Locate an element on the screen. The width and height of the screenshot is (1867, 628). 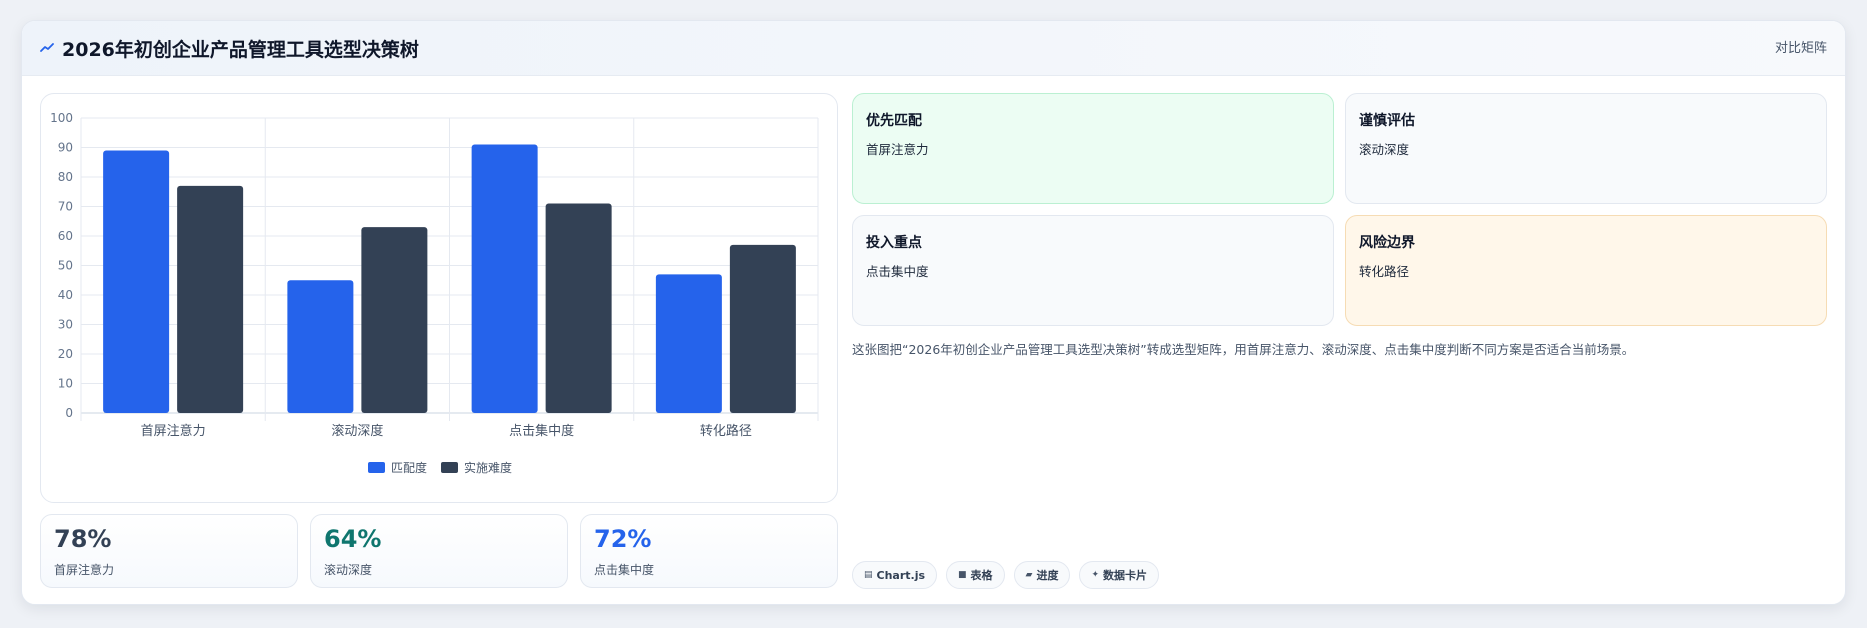
tag: ✦ 数据卡片 is located at coordinates (1119, 575).